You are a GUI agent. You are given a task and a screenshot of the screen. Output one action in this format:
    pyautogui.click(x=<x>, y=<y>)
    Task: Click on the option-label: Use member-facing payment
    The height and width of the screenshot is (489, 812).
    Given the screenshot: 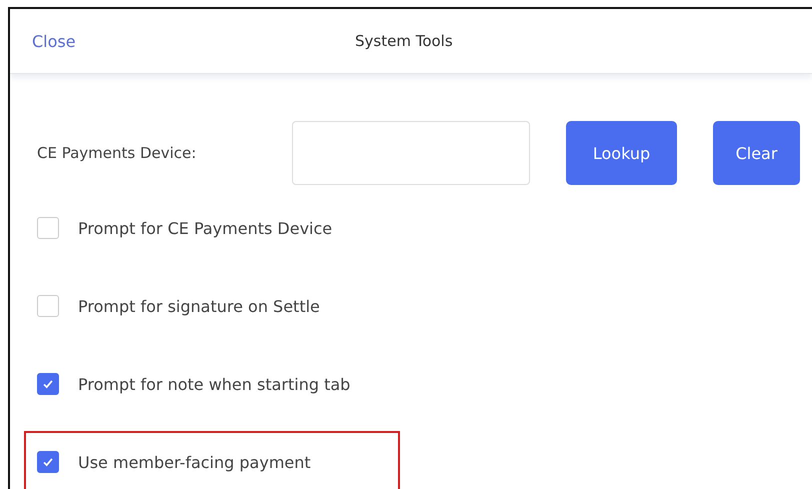 What is the action you would take?
    pyautogui.click(x=194, y=462)
    